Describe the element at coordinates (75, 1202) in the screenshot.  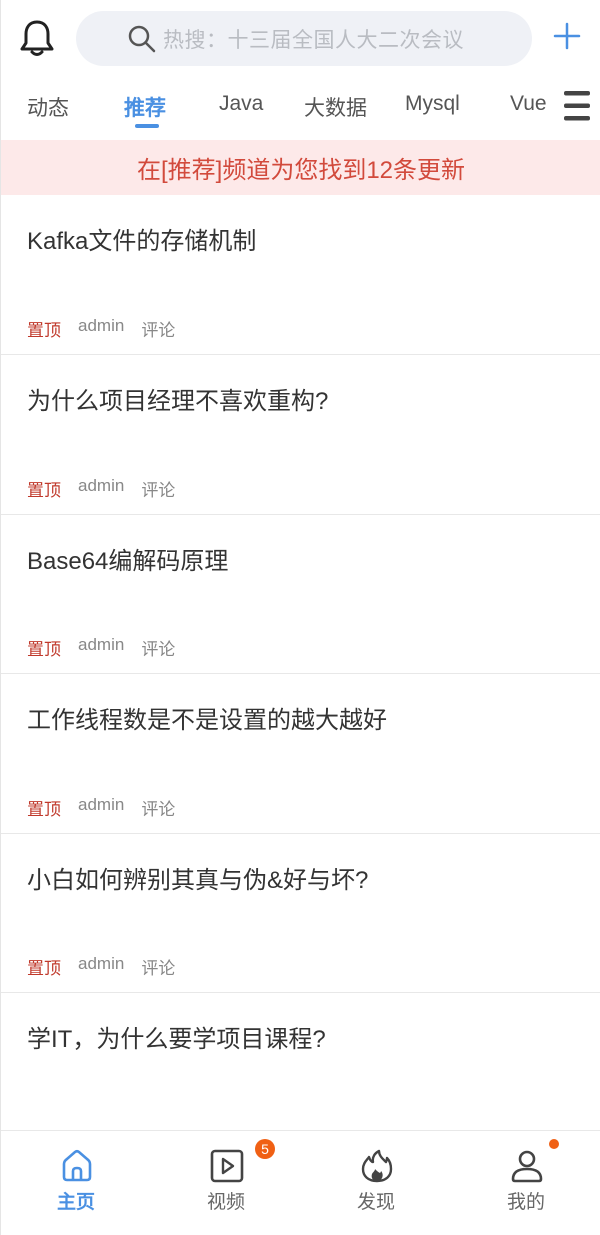
I see `nav-home-label: 主页` at that location.